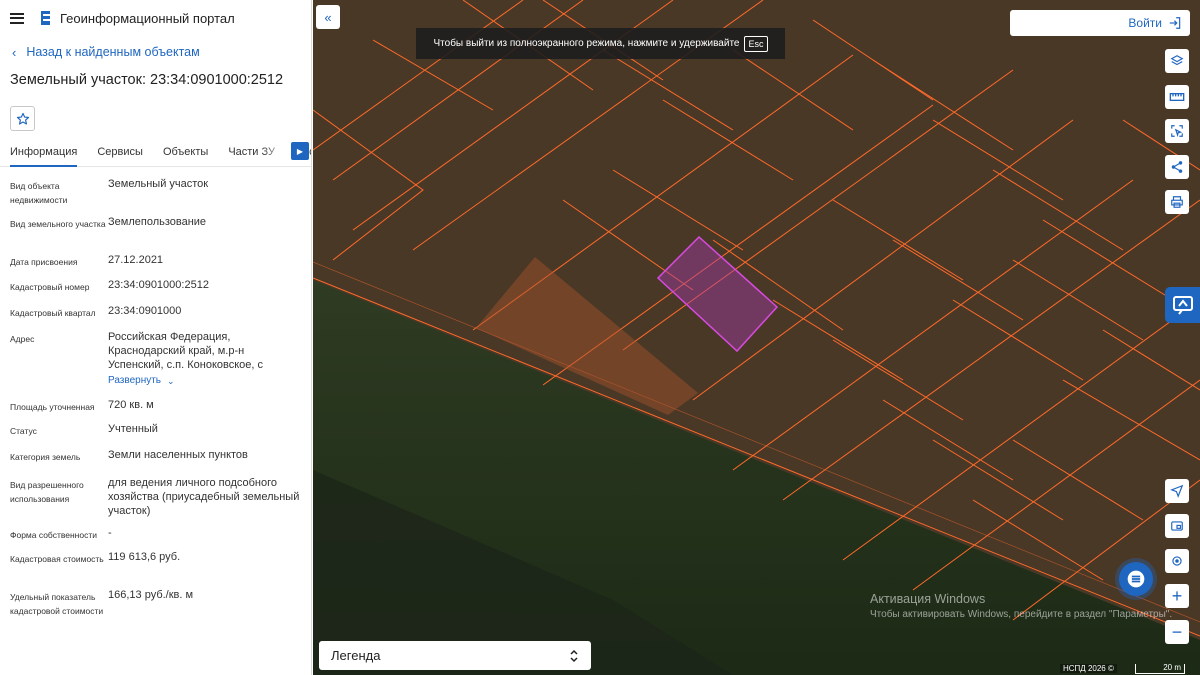 Image resolution: width=1200 pixels, height=675 pixels. What do you see at coordinates (52, 407) in the screenshot?
I see `property-label: Площадь уточненная` at bounding box center [52, 407].